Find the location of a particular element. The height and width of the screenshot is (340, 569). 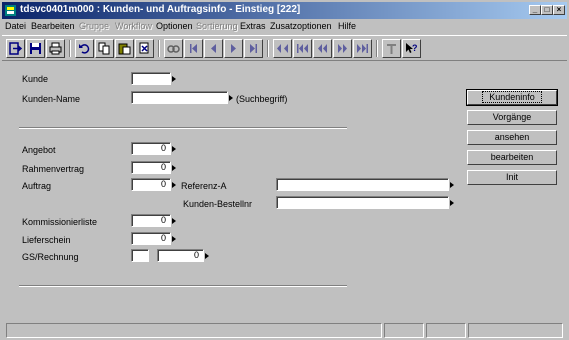

kunde-field is located at coordinates (151, 78).